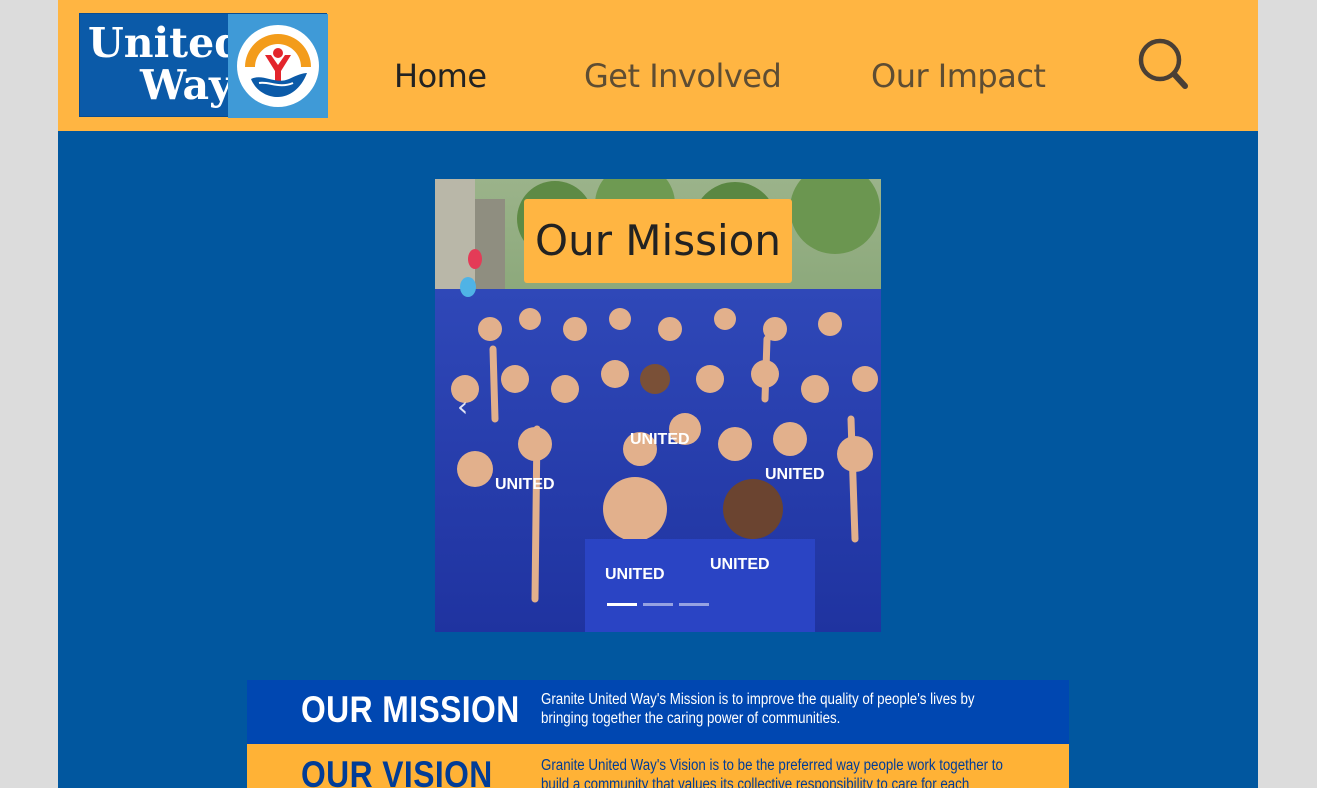  I want to click on logo-line-1: United, so click(165, 43).